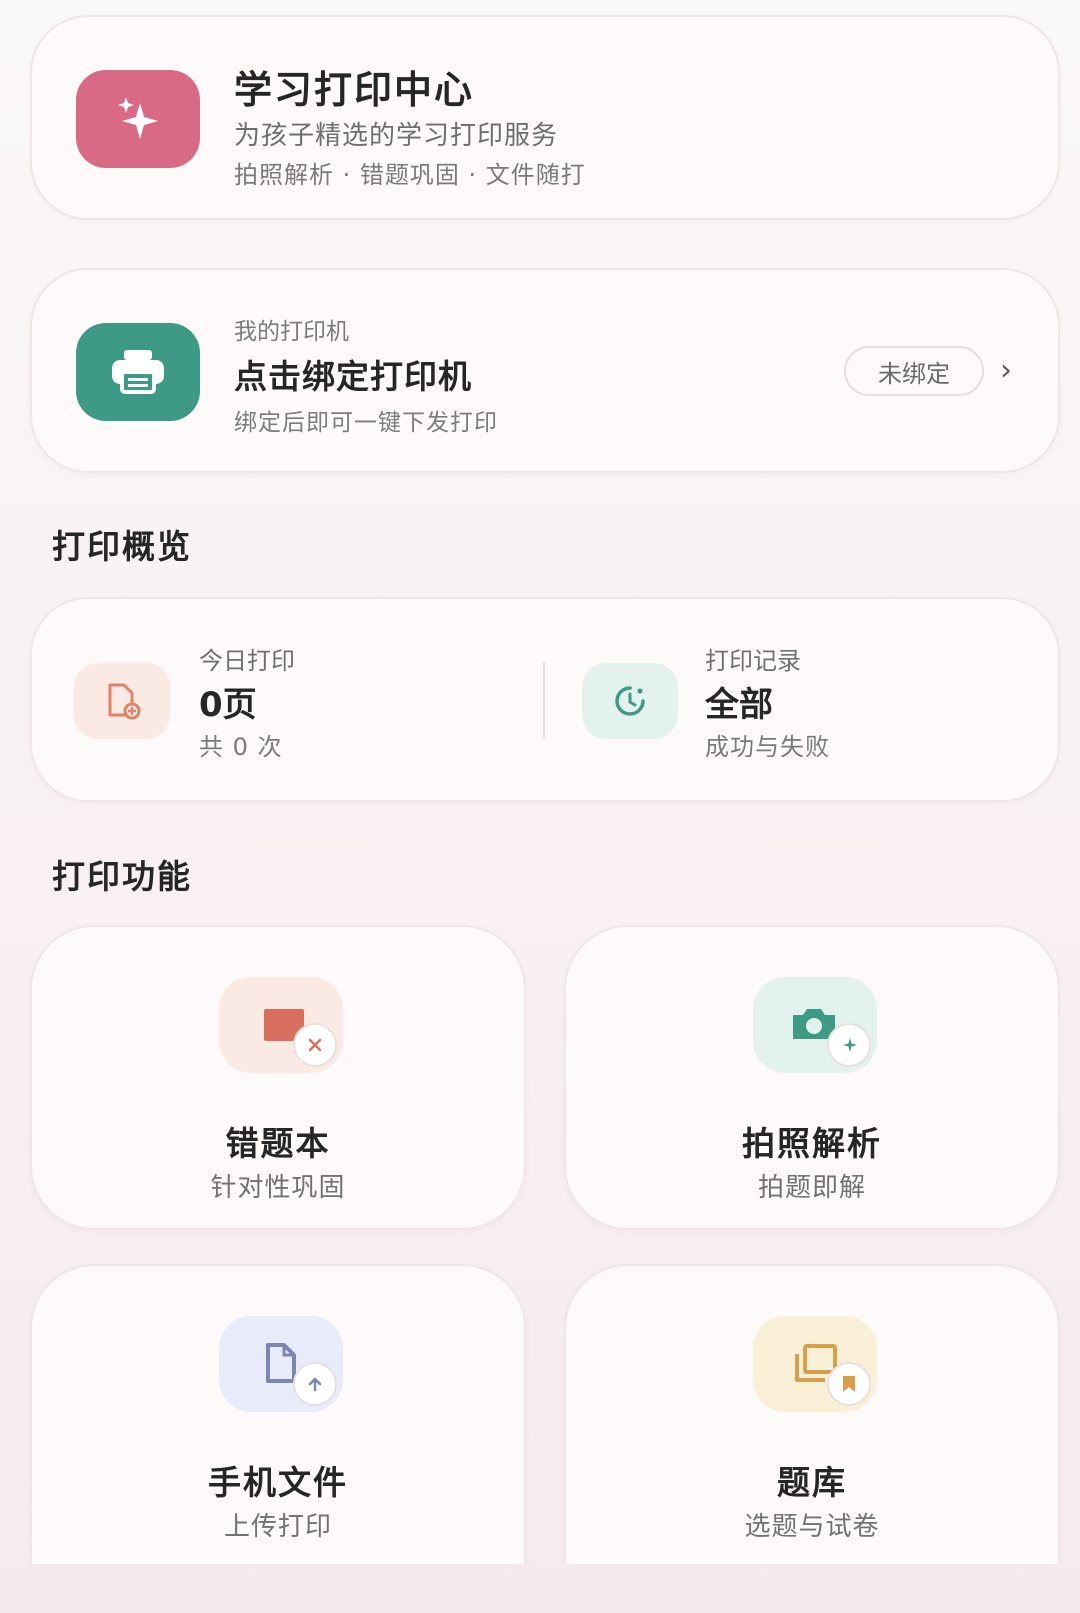 The image size is (1080, 1613). What do you see at coordinates (138, 372) in the screenshot?
I see `printer-icon` at bounding box center [138, 372].